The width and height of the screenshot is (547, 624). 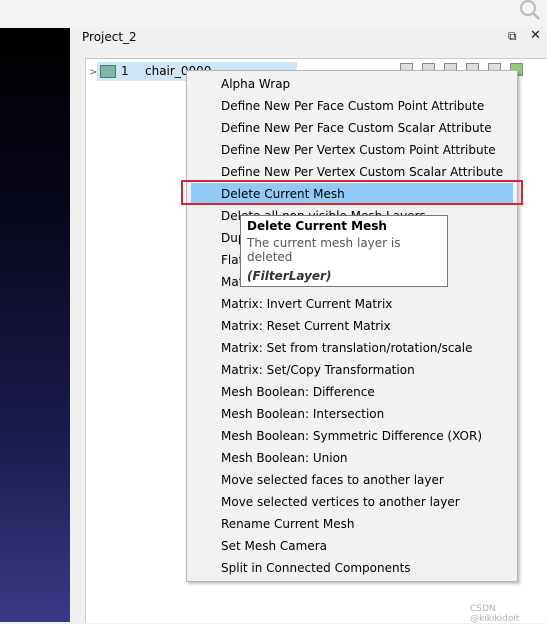 I want to click on menu-item: Alpha Wrap, so click(x=352, y=84).